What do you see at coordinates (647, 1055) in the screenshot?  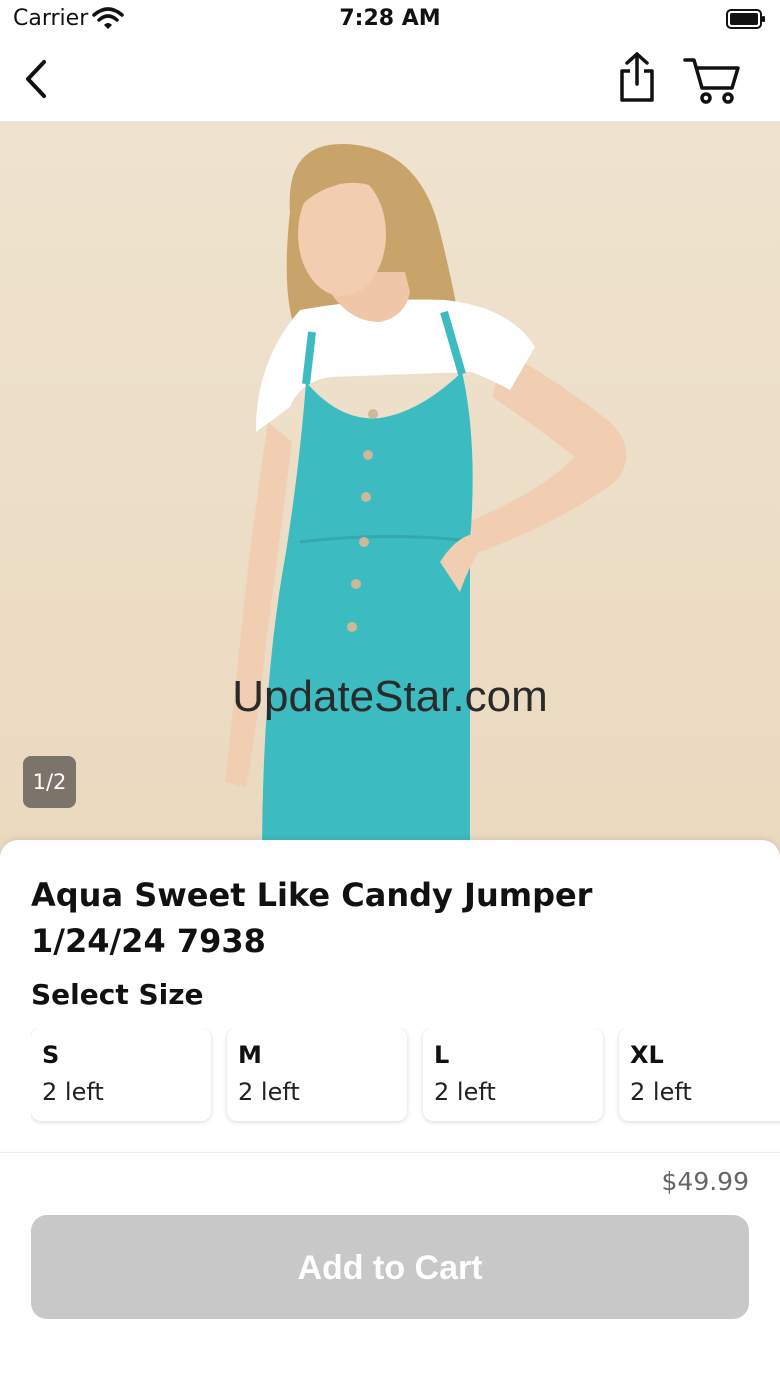 I see `size-name: XL` at bounding box center [647, 1055].